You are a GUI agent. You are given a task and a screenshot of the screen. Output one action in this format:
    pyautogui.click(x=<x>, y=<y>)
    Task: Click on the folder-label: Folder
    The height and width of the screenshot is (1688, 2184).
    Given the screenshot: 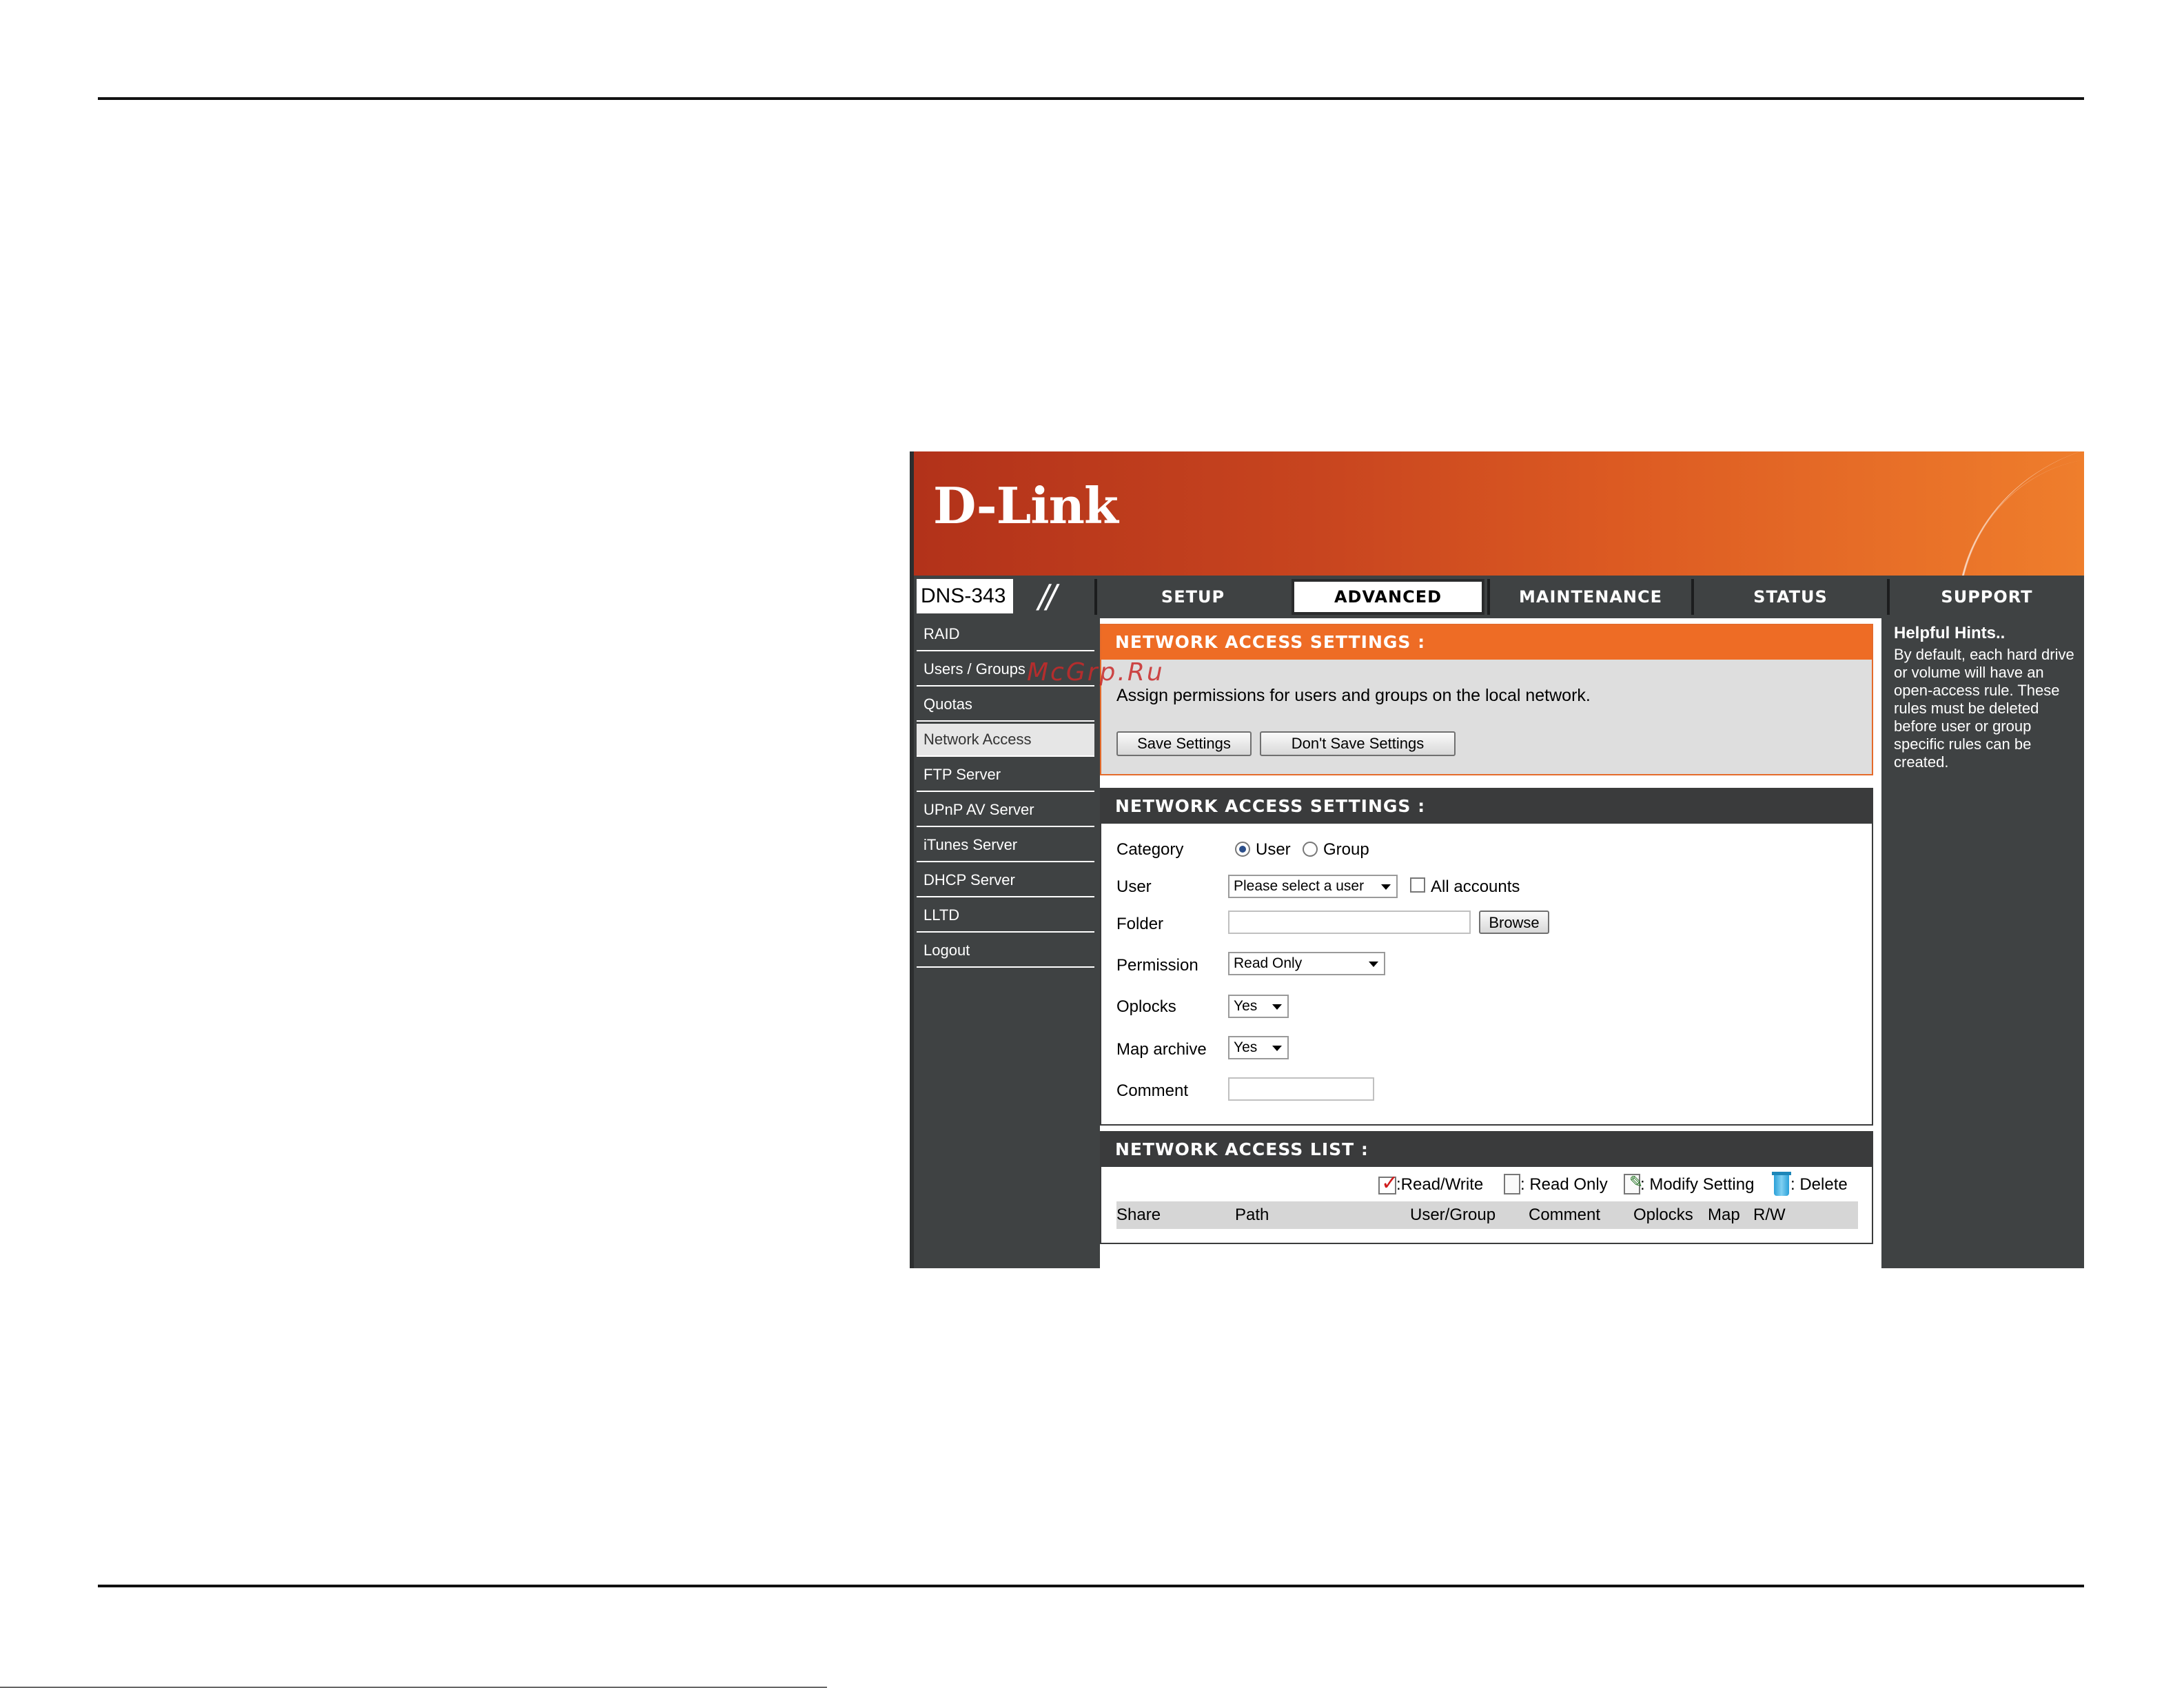 What is the action you would take?
    pyautogui.click(x=1140, y=924)
    